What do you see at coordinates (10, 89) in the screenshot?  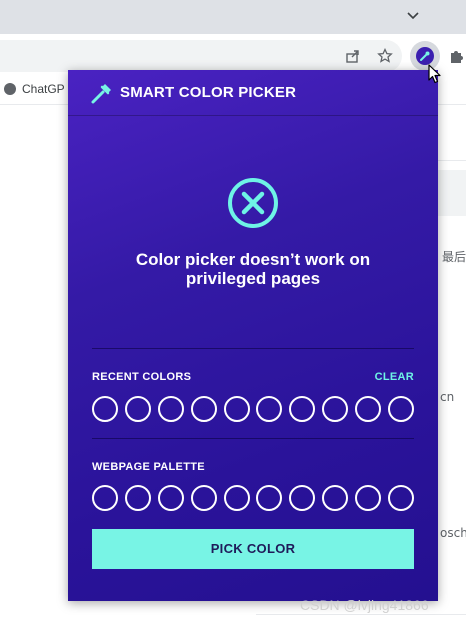 I see `globe-icon` at bounding box center [10, 89].